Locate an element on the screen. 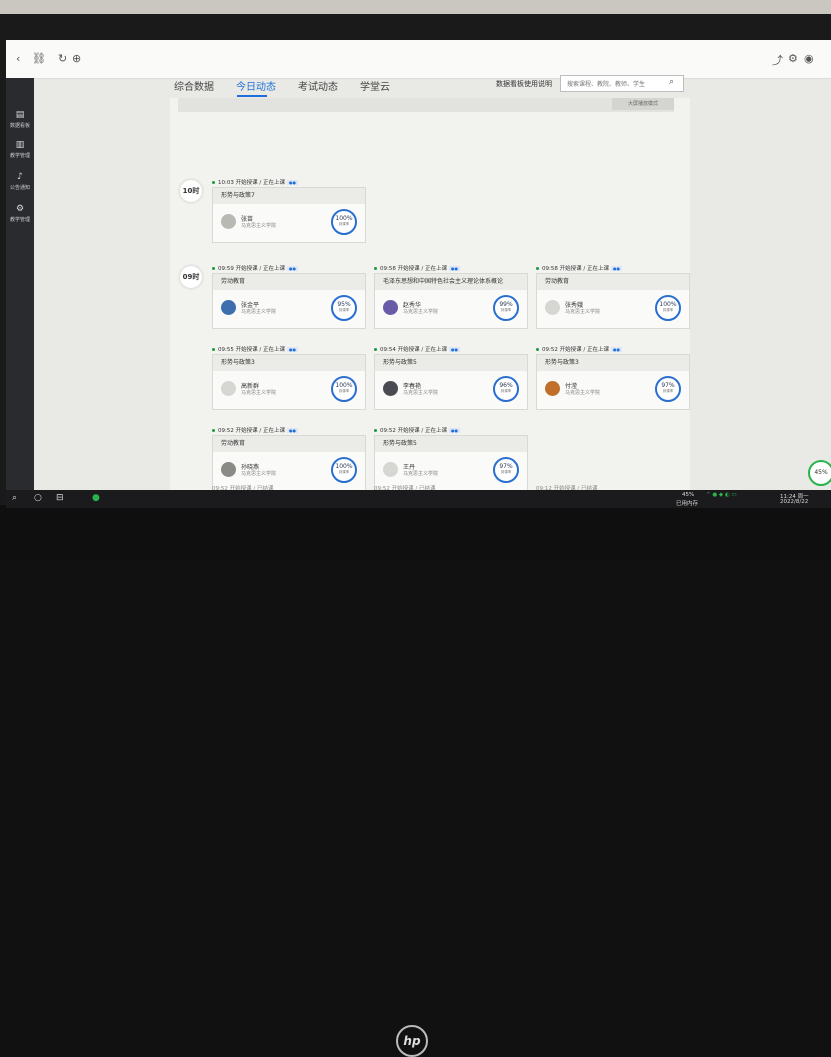 Image resolution: width=831 pixels, height=1057 pixels. class-start-time: 09:55 开始授课 / 正在上课 is located at coordinates (251, 350).